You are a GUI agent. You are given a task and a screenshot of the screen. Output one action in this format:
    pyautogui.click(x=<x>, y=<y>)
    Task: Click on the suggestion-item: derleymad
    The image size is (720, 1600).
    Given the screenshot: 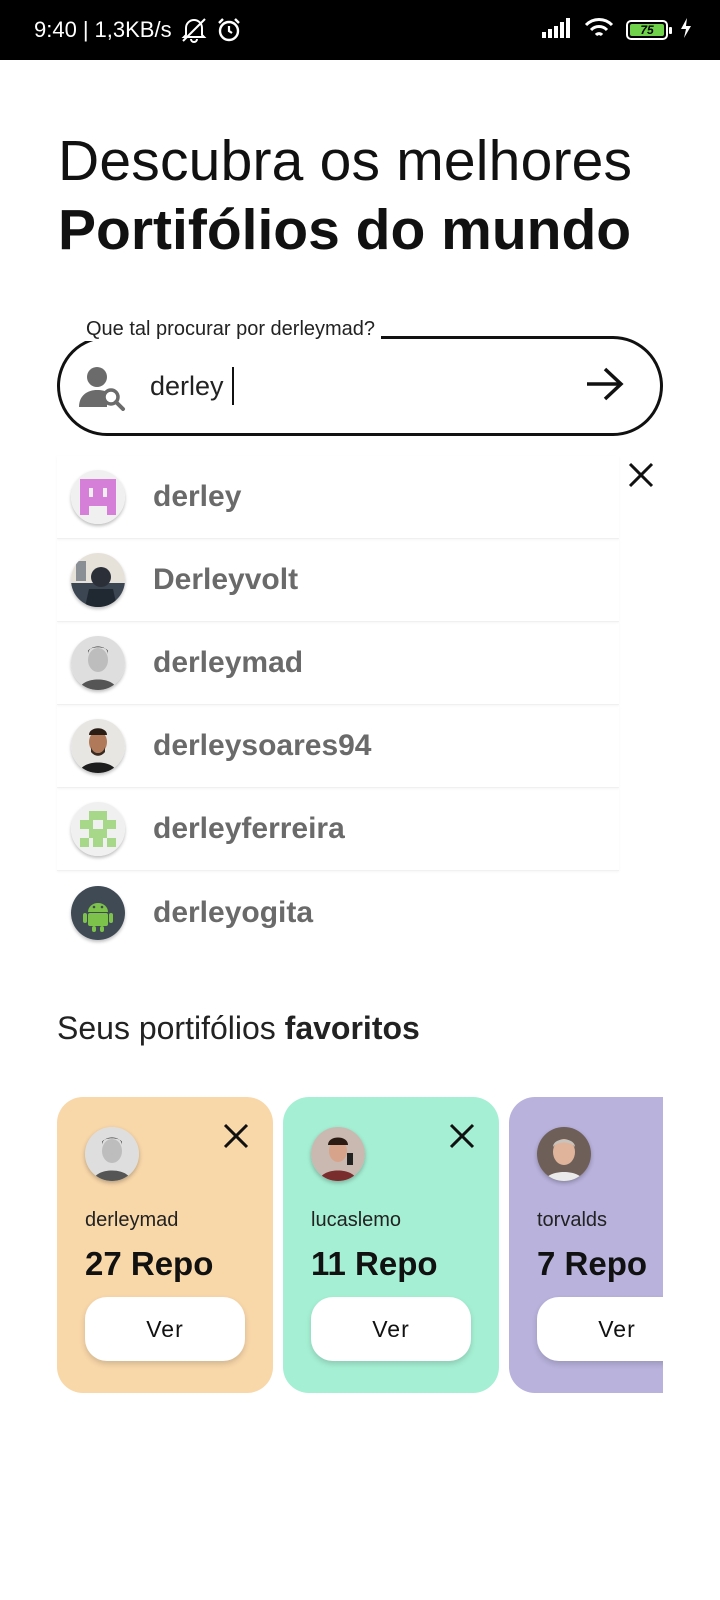 What is the action you would take?
    pyautogui.click(x=338, y=663)
    